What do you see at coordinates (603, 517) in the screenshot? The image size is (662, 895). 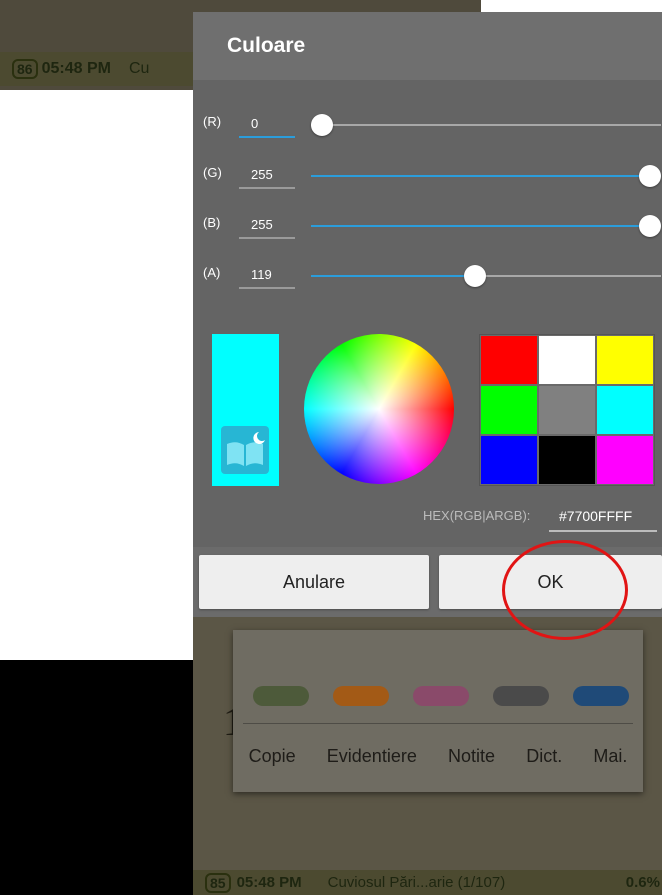 I see `hex-input: #7700FFFF` at bounding box center [603, 517].